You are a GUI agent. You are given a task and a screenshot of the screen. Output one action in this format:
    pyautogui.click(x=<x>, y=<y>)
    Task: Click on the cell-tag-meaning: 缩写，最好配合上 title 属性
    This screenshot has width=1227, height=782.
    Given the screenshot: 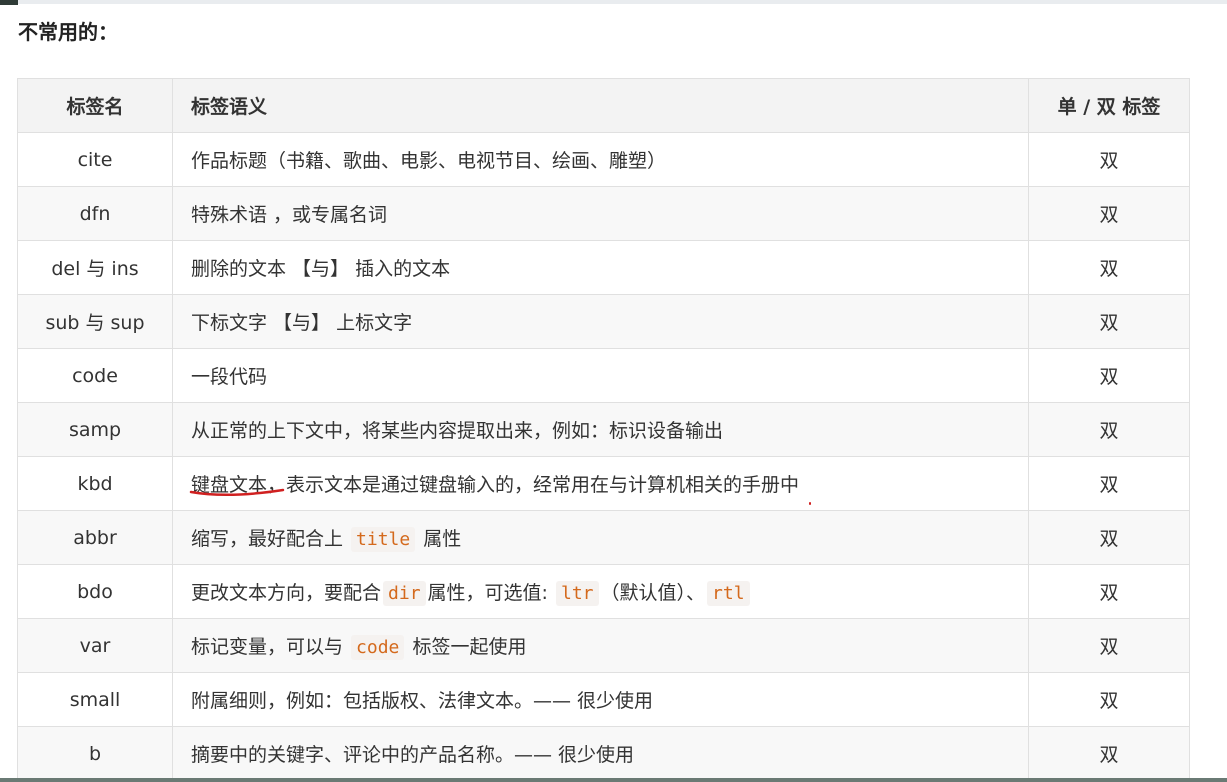 What is the action you would take?
    pyautogui.click(x=600, y=537)
    